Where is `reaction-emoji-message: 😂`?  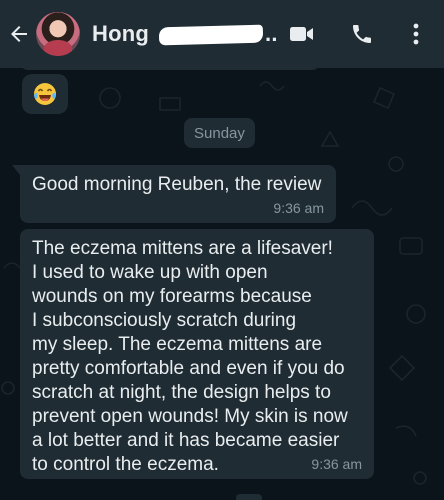
reaction-emoji-message: 😂 is located at coordinates (45, 94).